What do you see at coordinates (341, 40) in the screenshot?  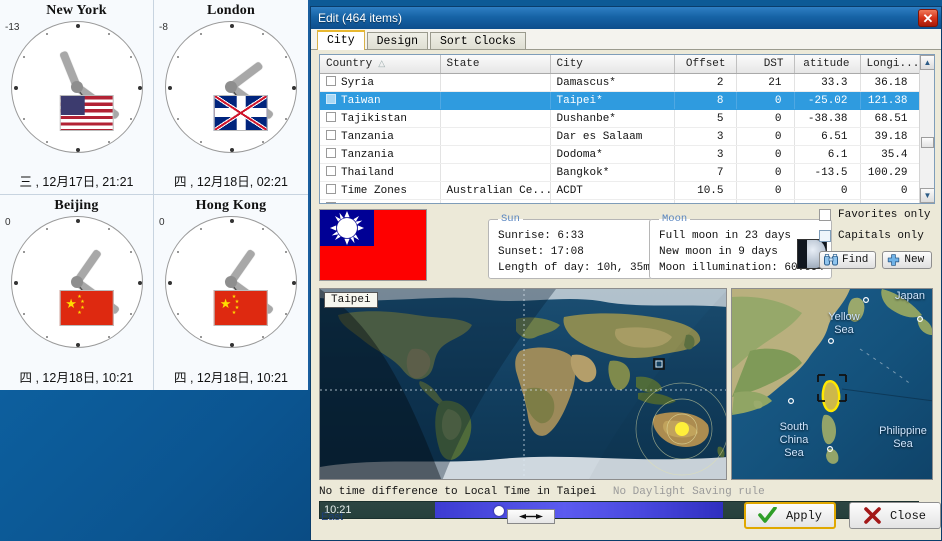 I see `tab-city: City` at bounding box center [341, 40].